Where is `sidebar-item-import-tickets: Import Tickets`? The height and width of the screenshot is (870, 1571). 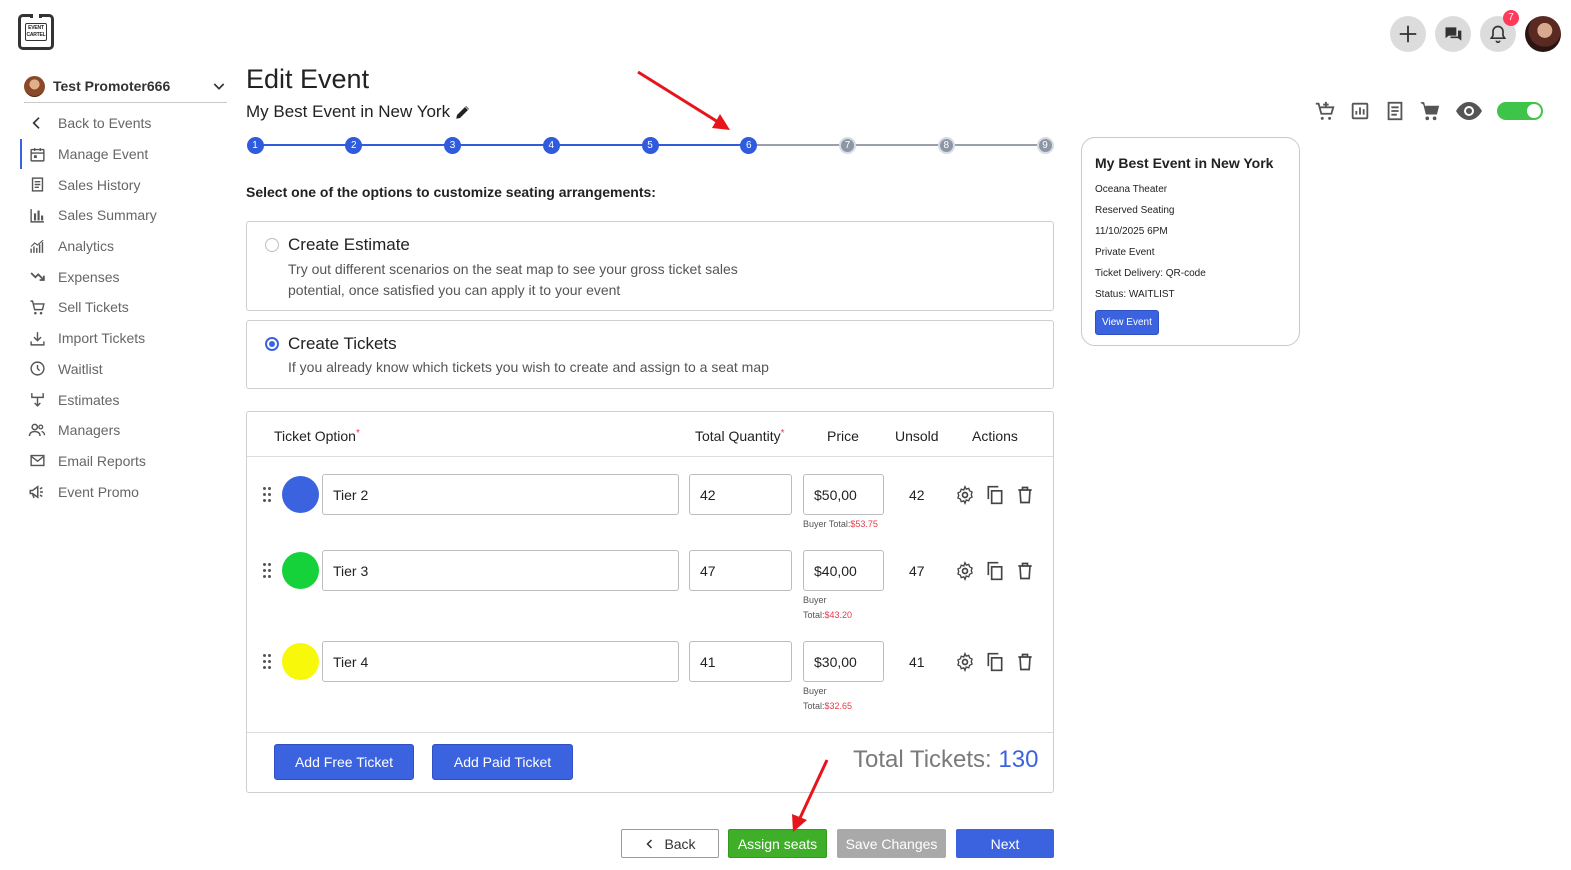
sidebar-item-import-tickets: Import Tickets is located at coordinates (125, 338).